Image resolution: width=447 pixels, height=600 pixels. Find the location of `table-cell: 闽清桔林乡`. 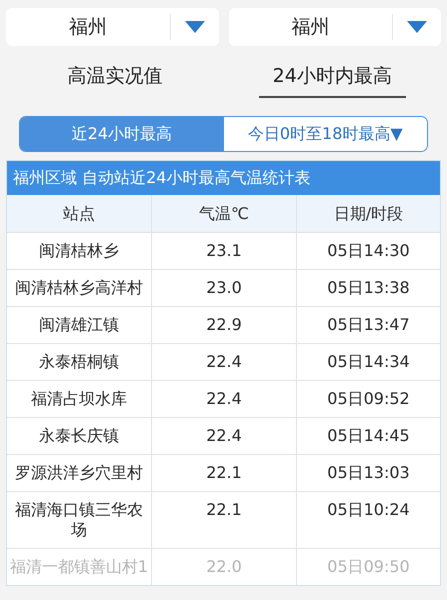

table-cell: 闽清桔林乡 is located at coordinates (79, 251).